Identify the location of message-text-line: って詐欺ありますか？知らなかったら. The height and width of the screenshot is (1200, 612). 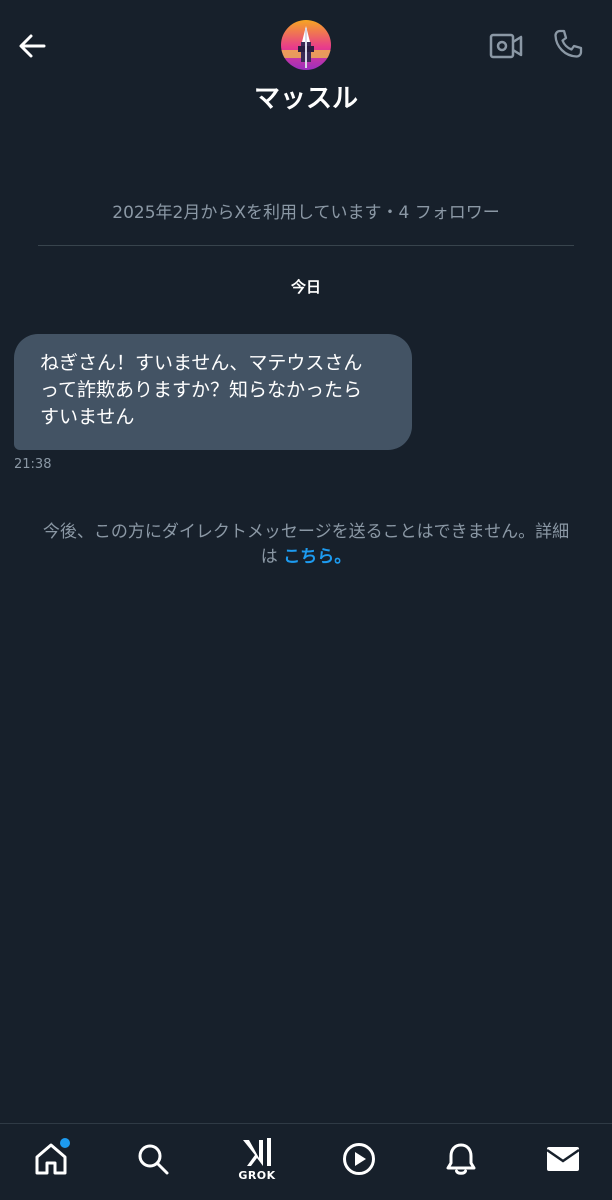
(201, 390).